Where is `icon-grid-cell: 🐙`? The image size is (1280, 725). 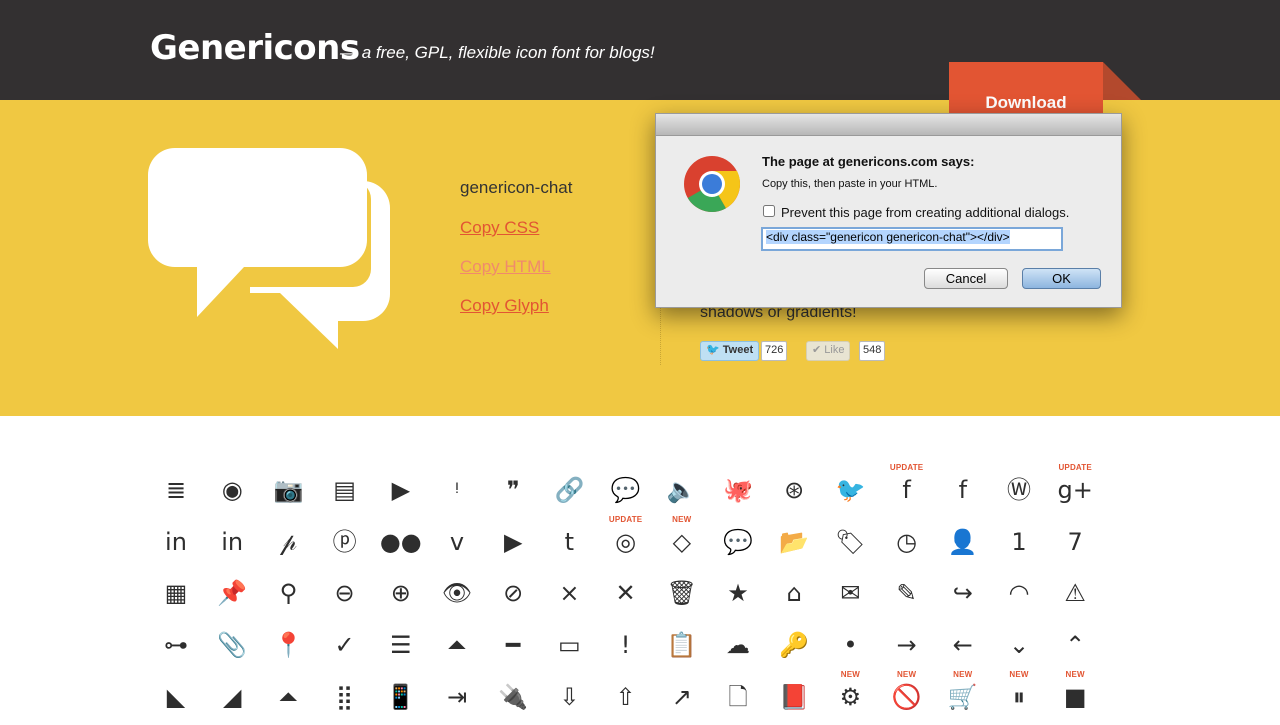 icon-grid-cell: 🐙 is located at coordinates (738, 492).